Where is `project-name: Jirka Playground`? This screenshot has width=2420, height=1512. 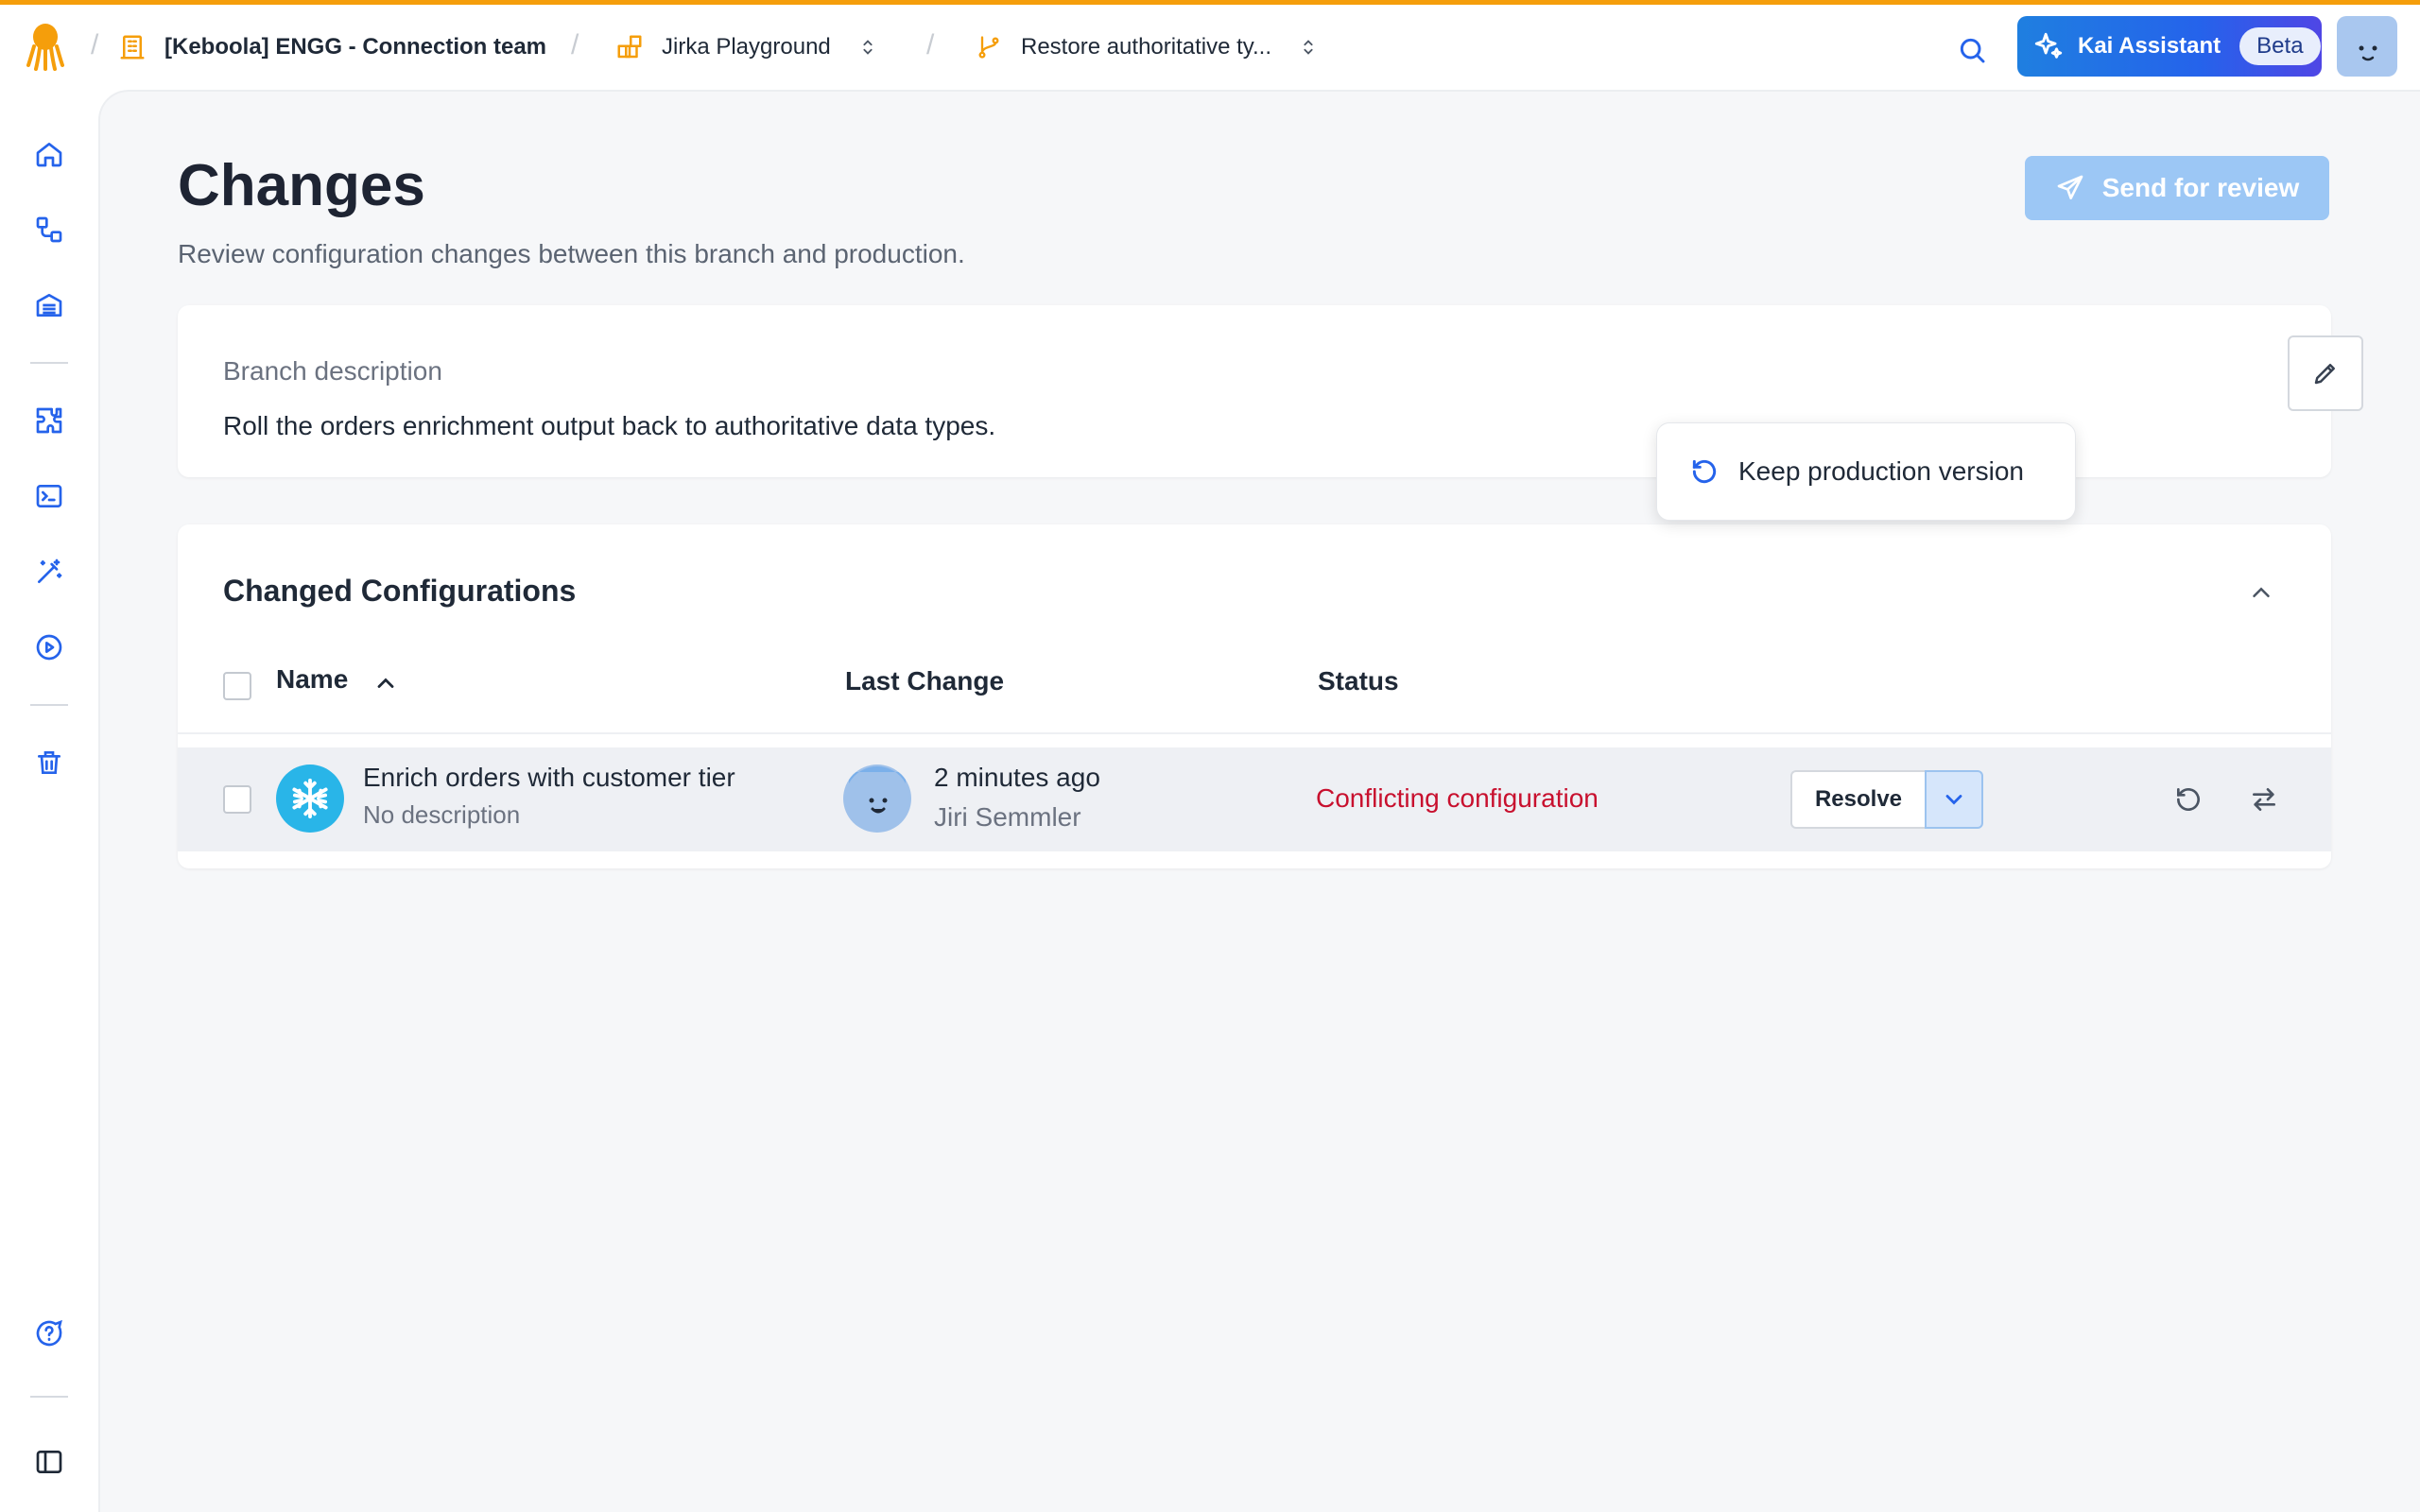 project-name: Jirka Playground is located at coordinates (746, 47).